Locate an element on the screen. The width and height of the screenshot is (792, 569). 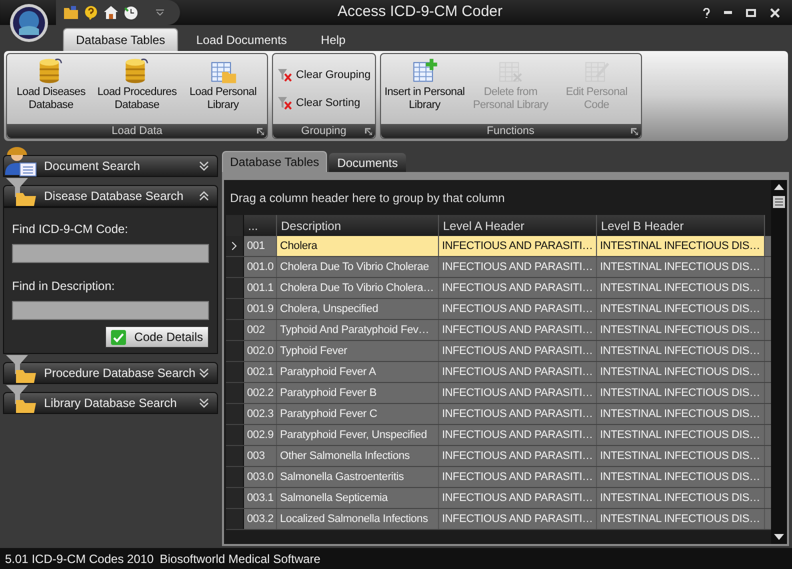
ribbon-button: Clear Grouping is located at coordinates (324, 74).